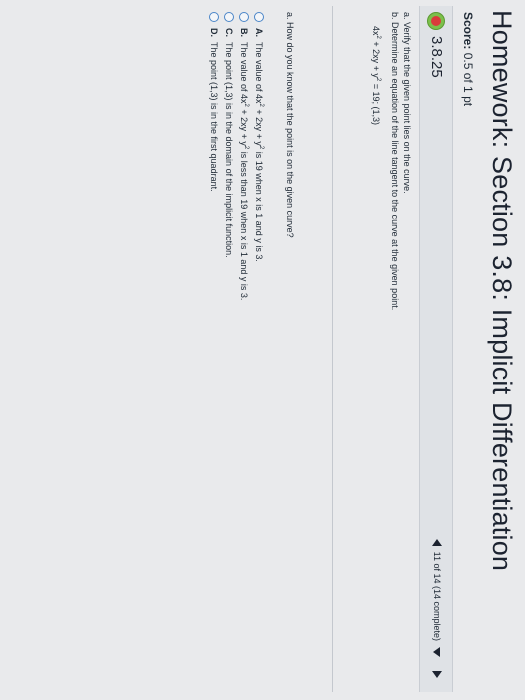 The width and height of the screenshot is (525, 700). I want to click on score-label: Score:, so click(468, 31).